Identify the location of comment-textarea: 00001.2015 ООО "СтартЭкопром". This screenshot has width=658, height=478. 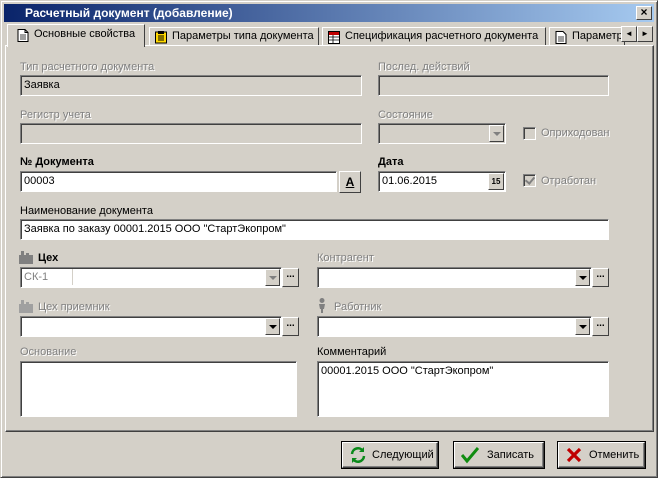
(463, 389).